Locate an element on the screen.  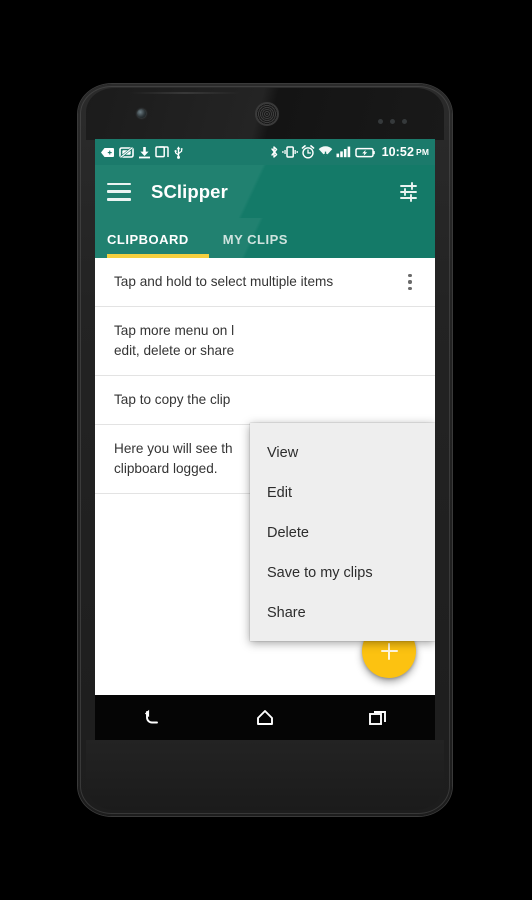
list-item-text: Tap more menu on l edit, delete or share is located at coordinates (174, 340).